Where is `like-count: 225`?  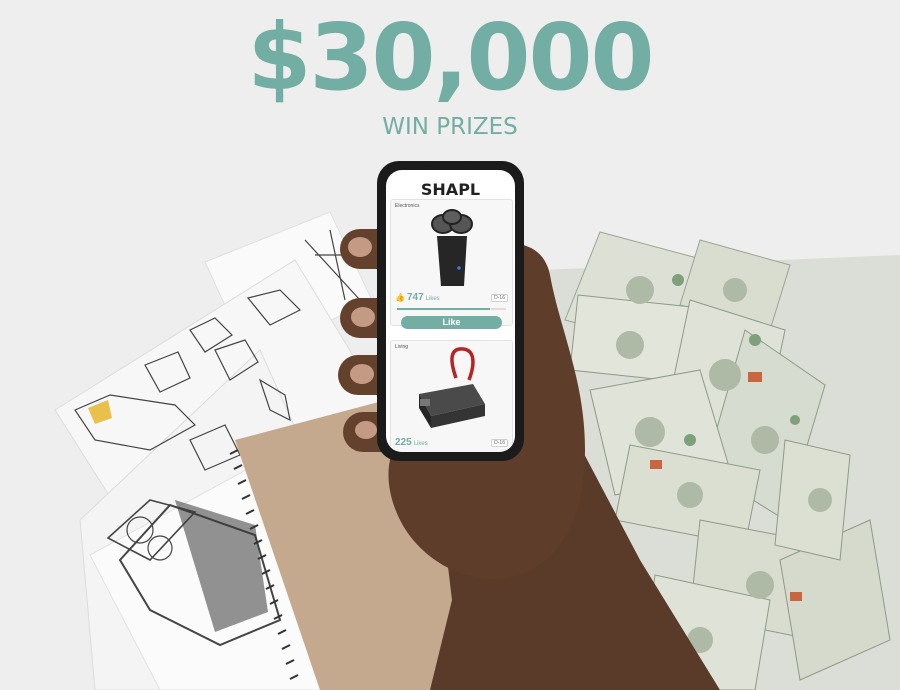
like-count: 225 is located at coordinates (403, 442).